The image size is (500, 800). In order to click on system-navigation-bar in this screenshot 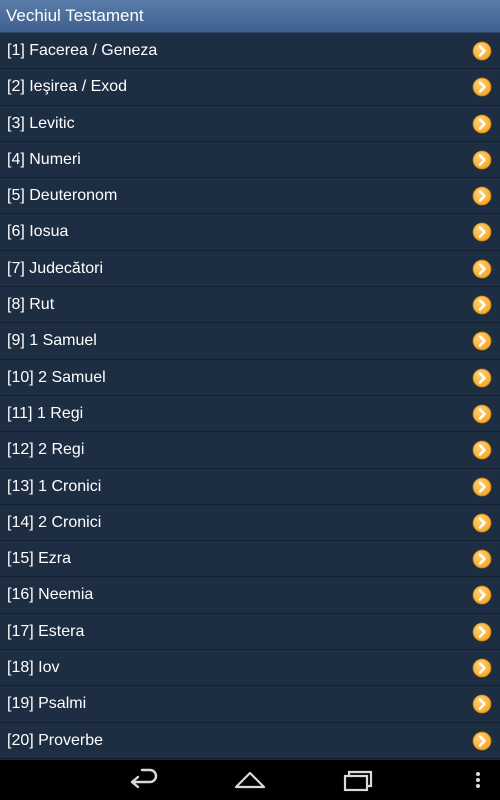, I will do `click(250, 780)`.